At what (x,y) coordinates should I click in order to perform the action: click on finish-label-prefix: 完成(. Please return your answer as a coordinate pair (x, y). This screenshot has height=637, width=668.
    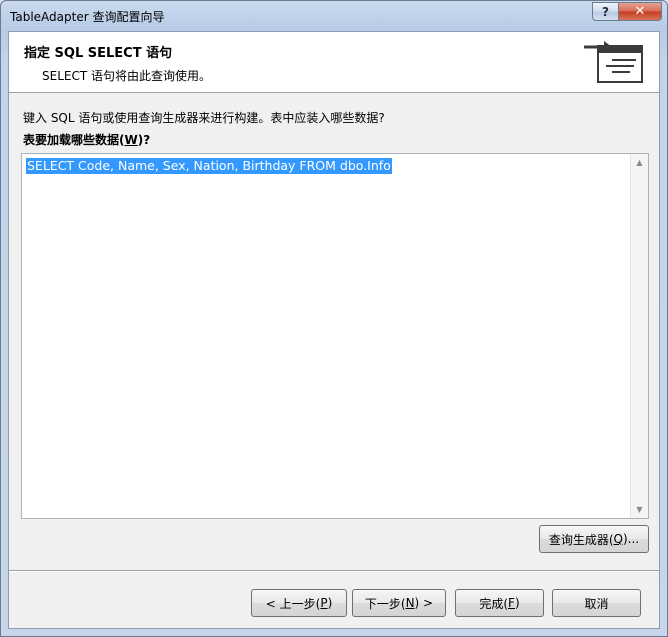
    Looking at the image, I should click on (494, 603).